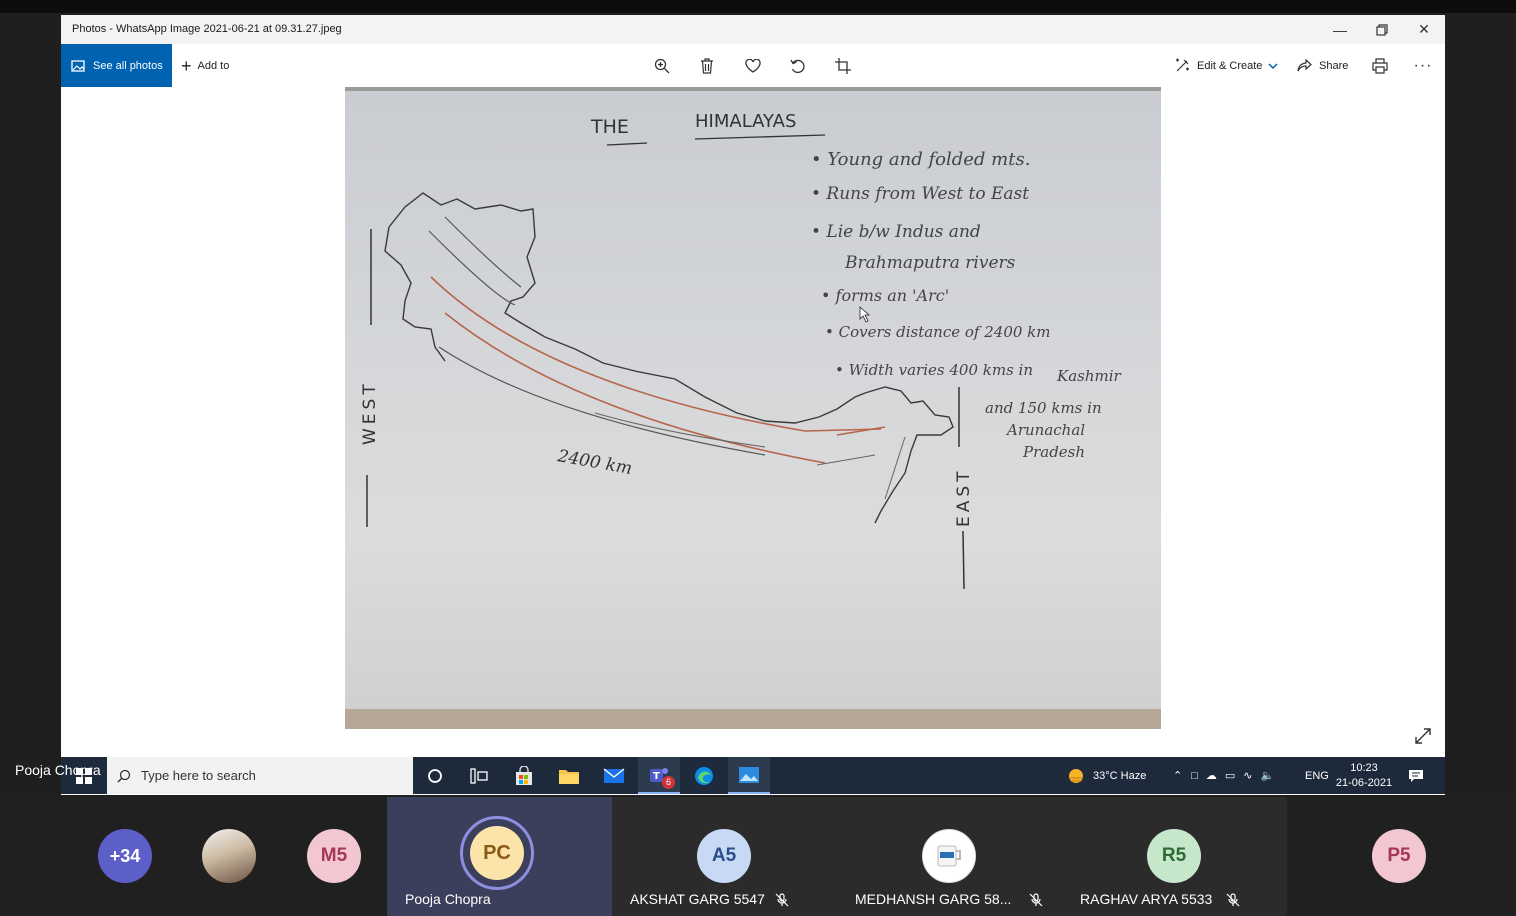 The image size is (1516, 916). What do you see at coordinates (58, 770) in the screenshot?
I see `presenter-name-label: Pooja Chopra` at bounding box center [58, 770].